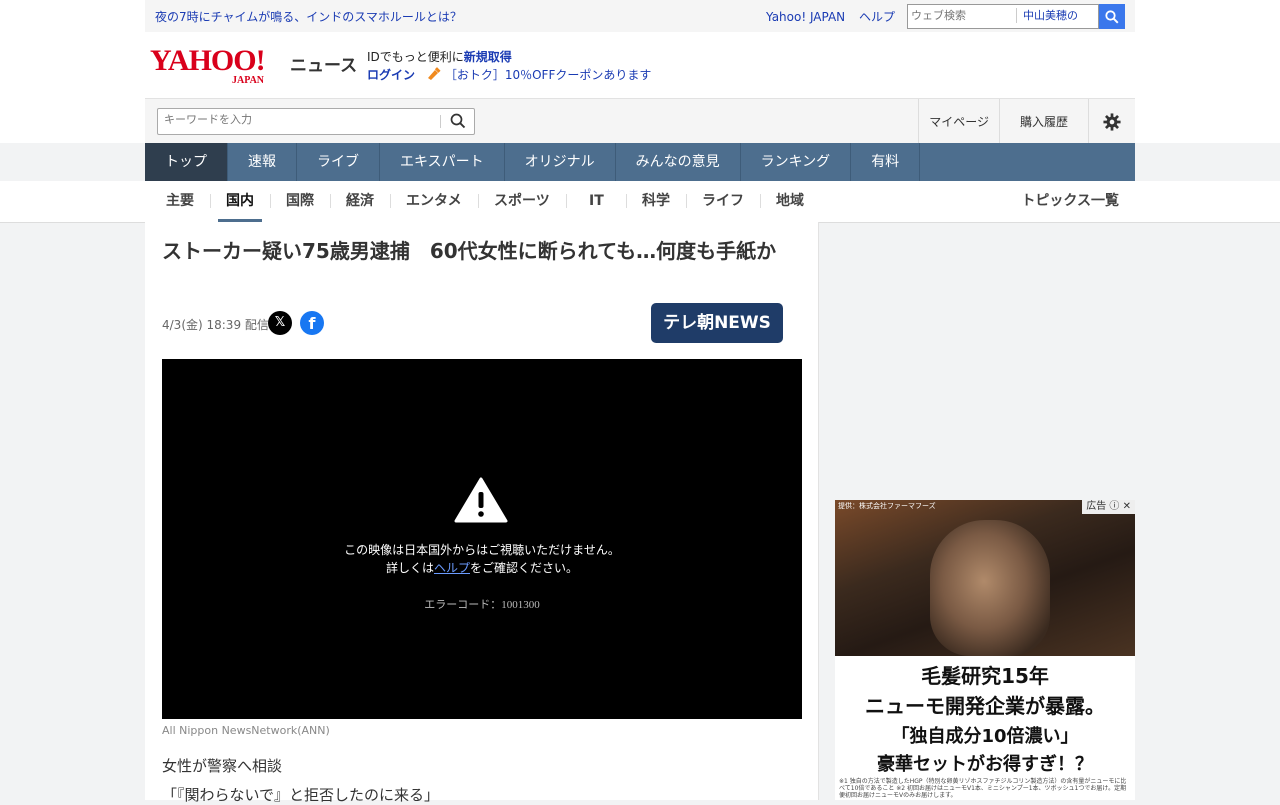  I want to click on mypage-link: マイページ, so click(958, 121).